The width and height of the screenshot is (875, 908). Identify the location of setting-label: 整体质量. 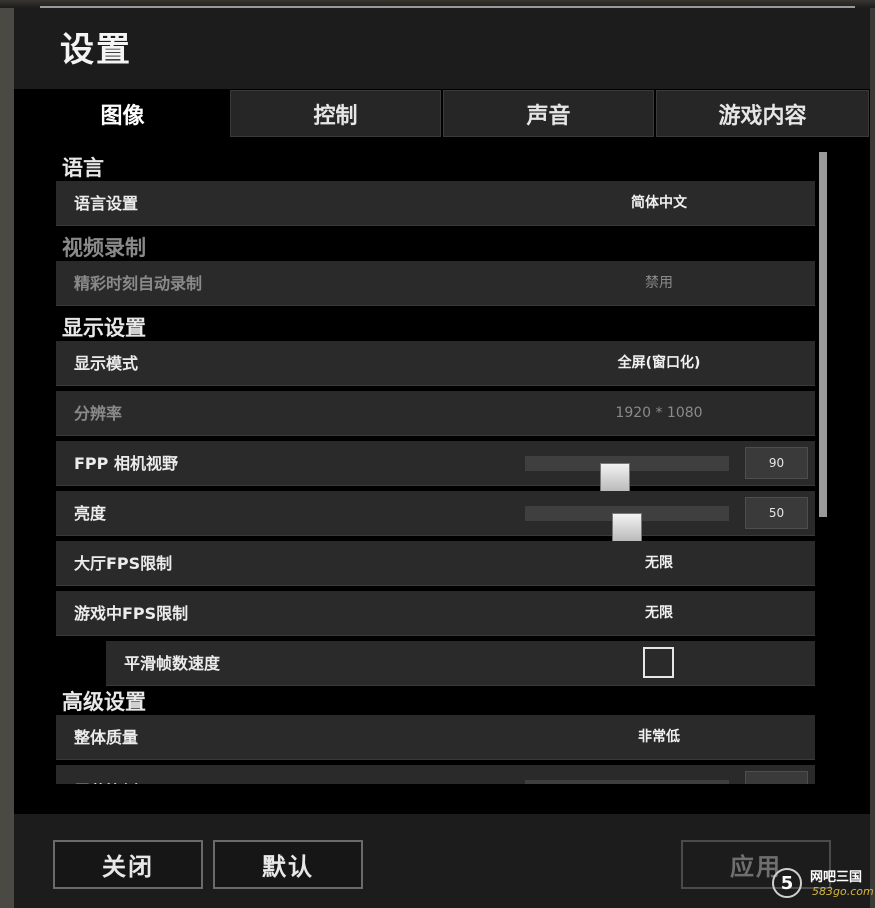
(106, 737).